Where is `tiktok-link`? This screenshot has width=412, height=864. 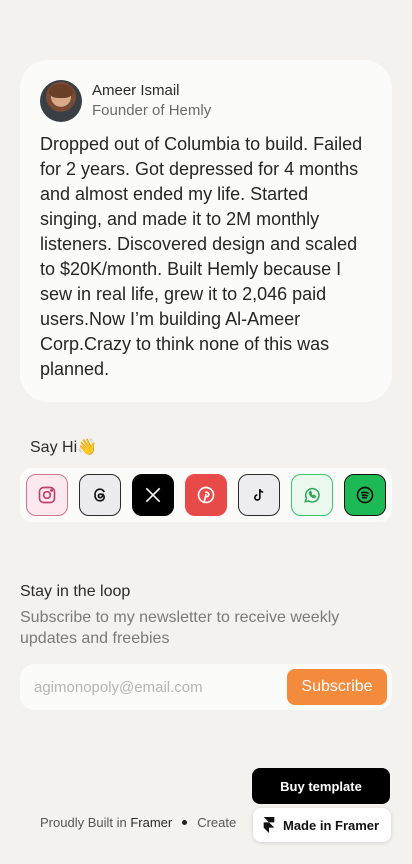 tiktok-link is located at coordinates (259, 495).